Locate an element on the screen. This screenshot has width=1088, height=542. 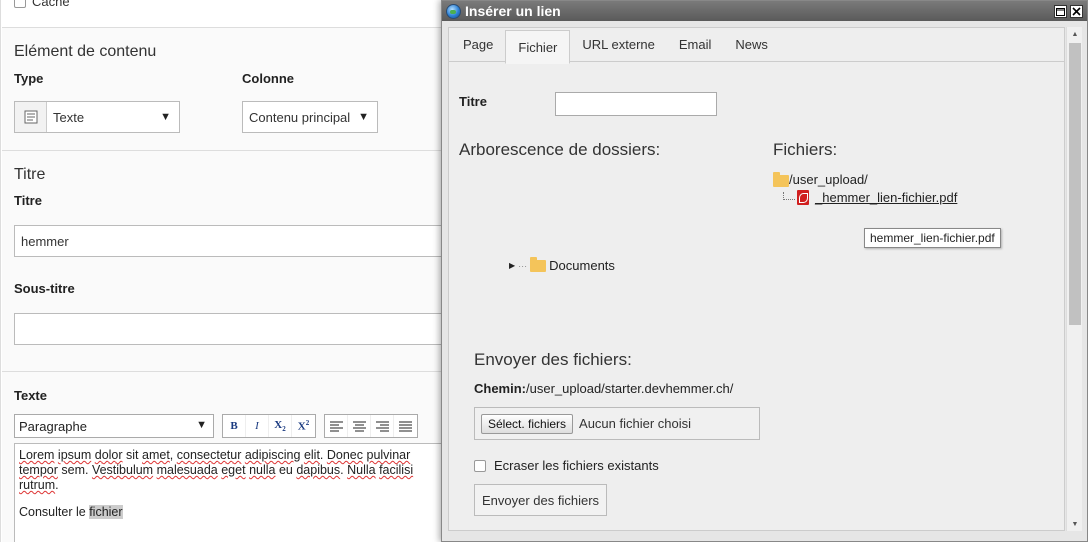
editor-word: elit is located at coordinates (311, 455).